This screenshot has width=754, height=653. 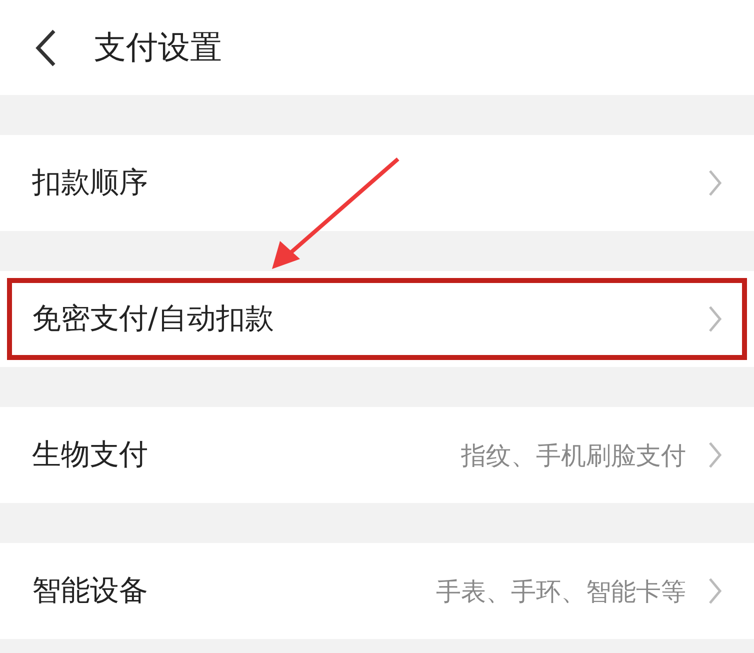 What do you see at coordinates (561, 592) in the screenshot?
I see `row-value: 手表、手环、智能卡等` at bounding box center [561, 592].